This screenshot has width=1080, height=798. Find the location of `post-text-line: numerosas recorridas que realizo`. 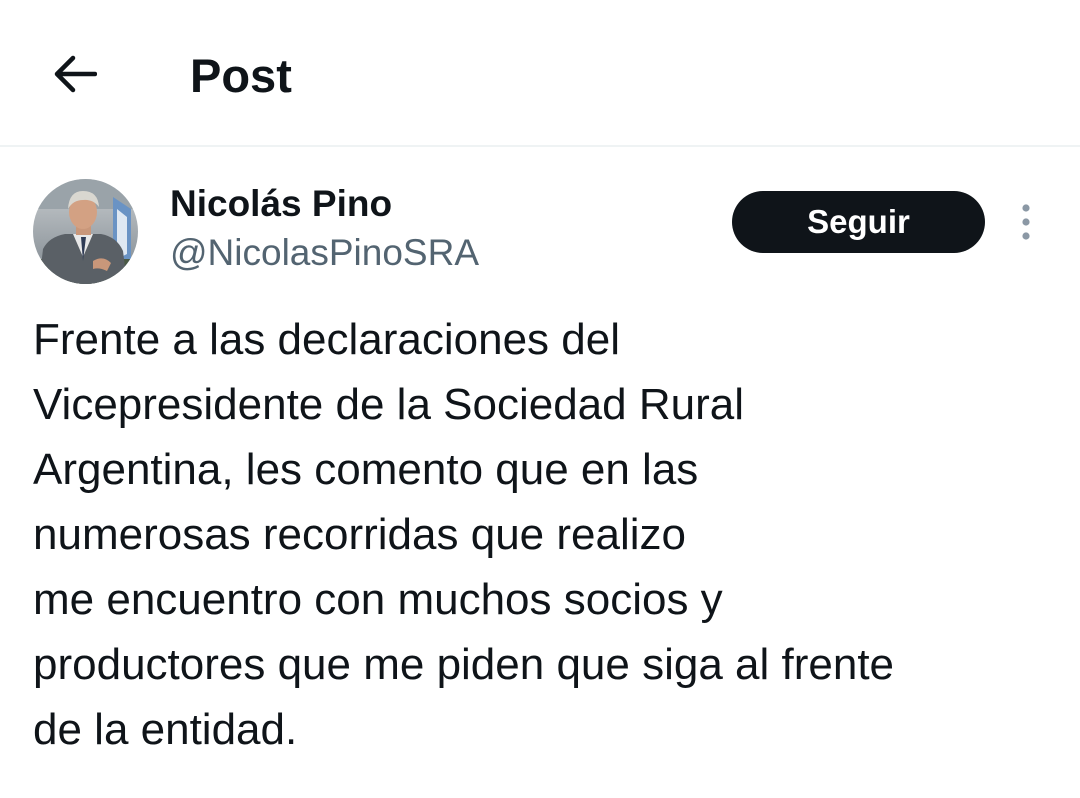

post-text-line: numerosas recorridas que realizo is located at coordinates (359, 534).